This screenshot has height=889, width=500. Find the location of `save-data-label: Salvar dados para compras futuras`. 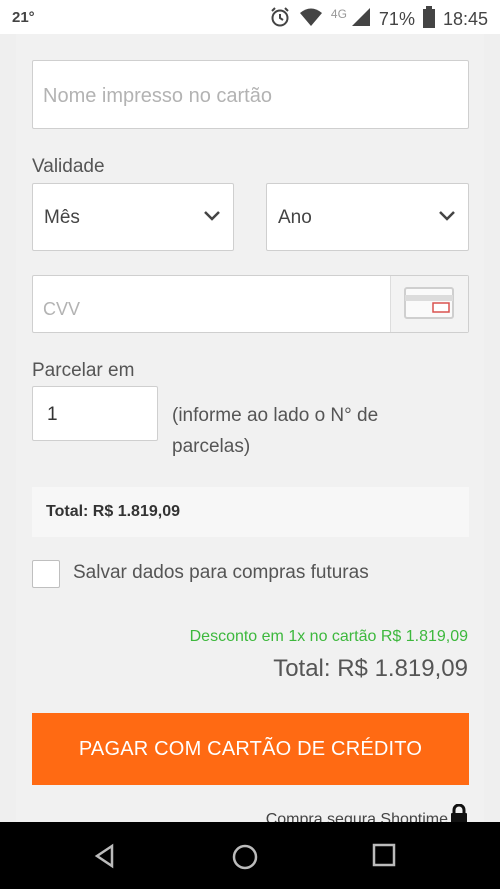

save-data-label: Salvar dados para compras futuras is located at coordinates (221, 572).